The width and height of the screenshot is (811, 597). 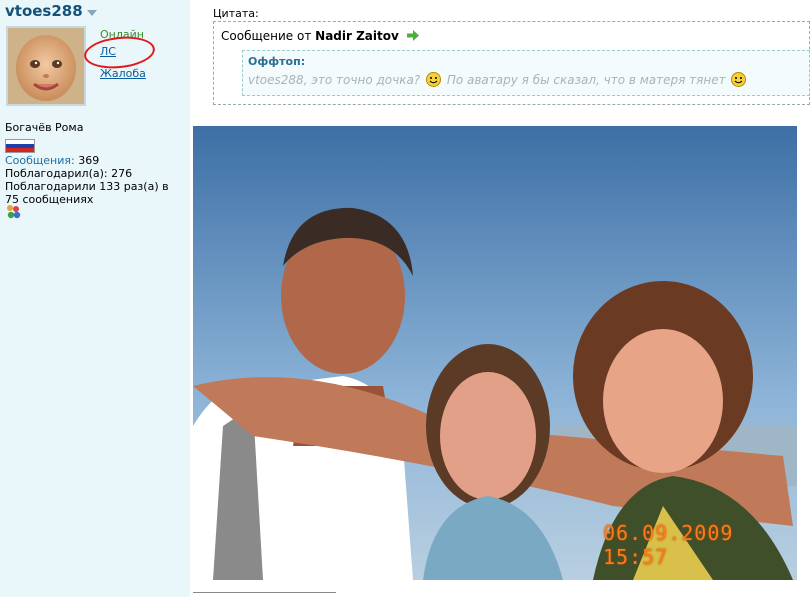 What do you see at coordinates (412, 37) in the screenshot?
I see `view-post-arrow-icon` at bounding box center [412, 37].